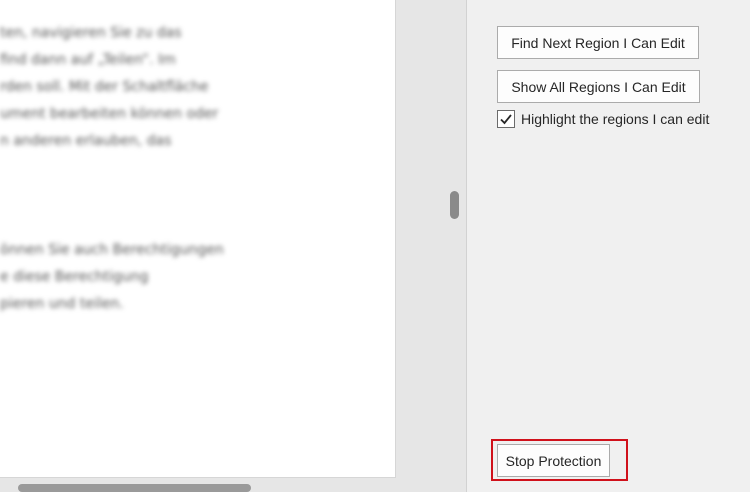 The image size is (750, 492). I want to click on document-text-line: n anderen erlauben, das, so click(86, 141).